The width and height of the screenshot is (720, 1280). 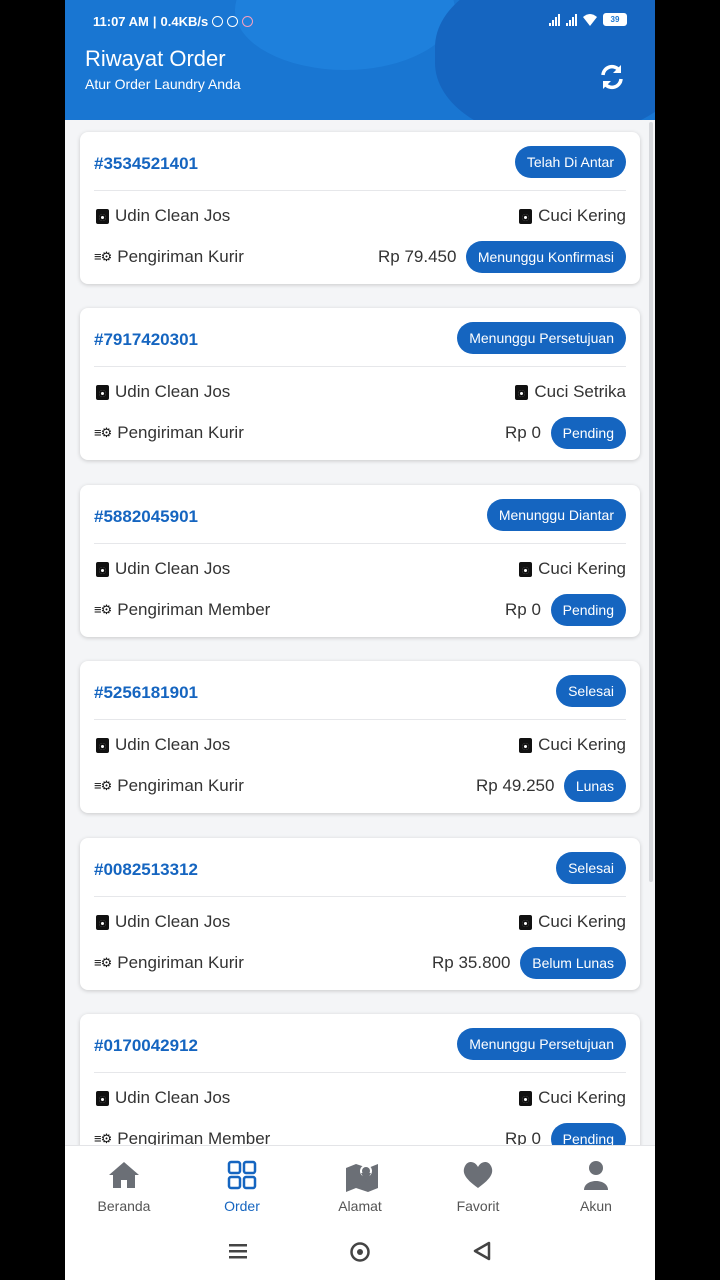 What do you see at coordinates (615, 19) in the screenshot?
I see `battery-icon: 39` at bounding box center [615, 19].